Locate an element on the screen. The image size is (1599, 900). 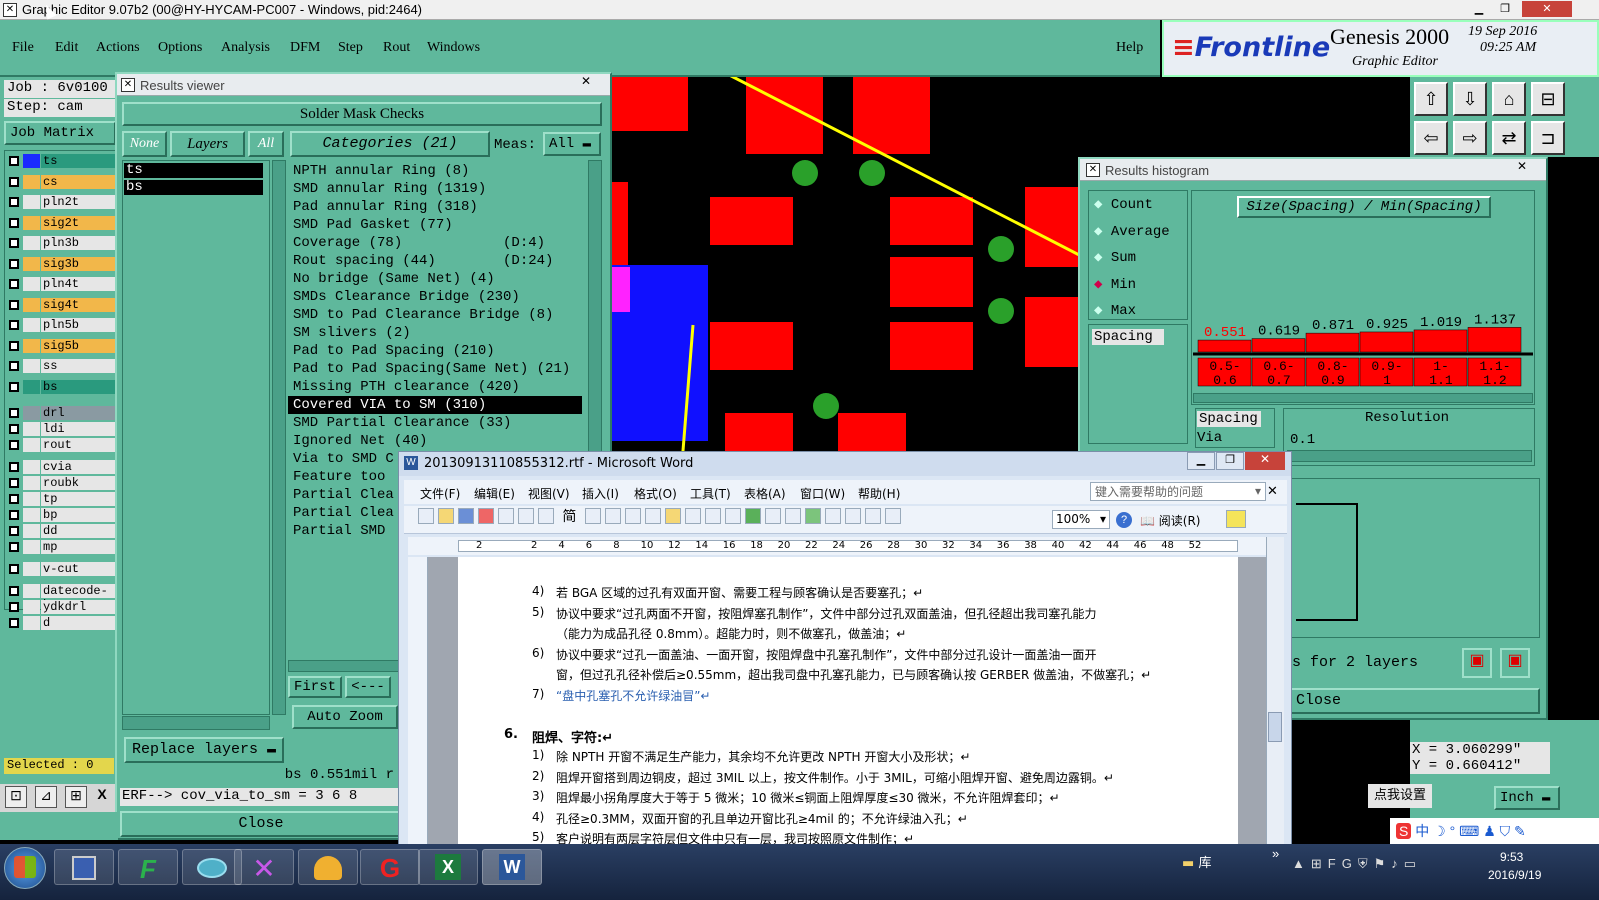
tray-monitor-icon: ▭ is located at coordinates (1413, 863).